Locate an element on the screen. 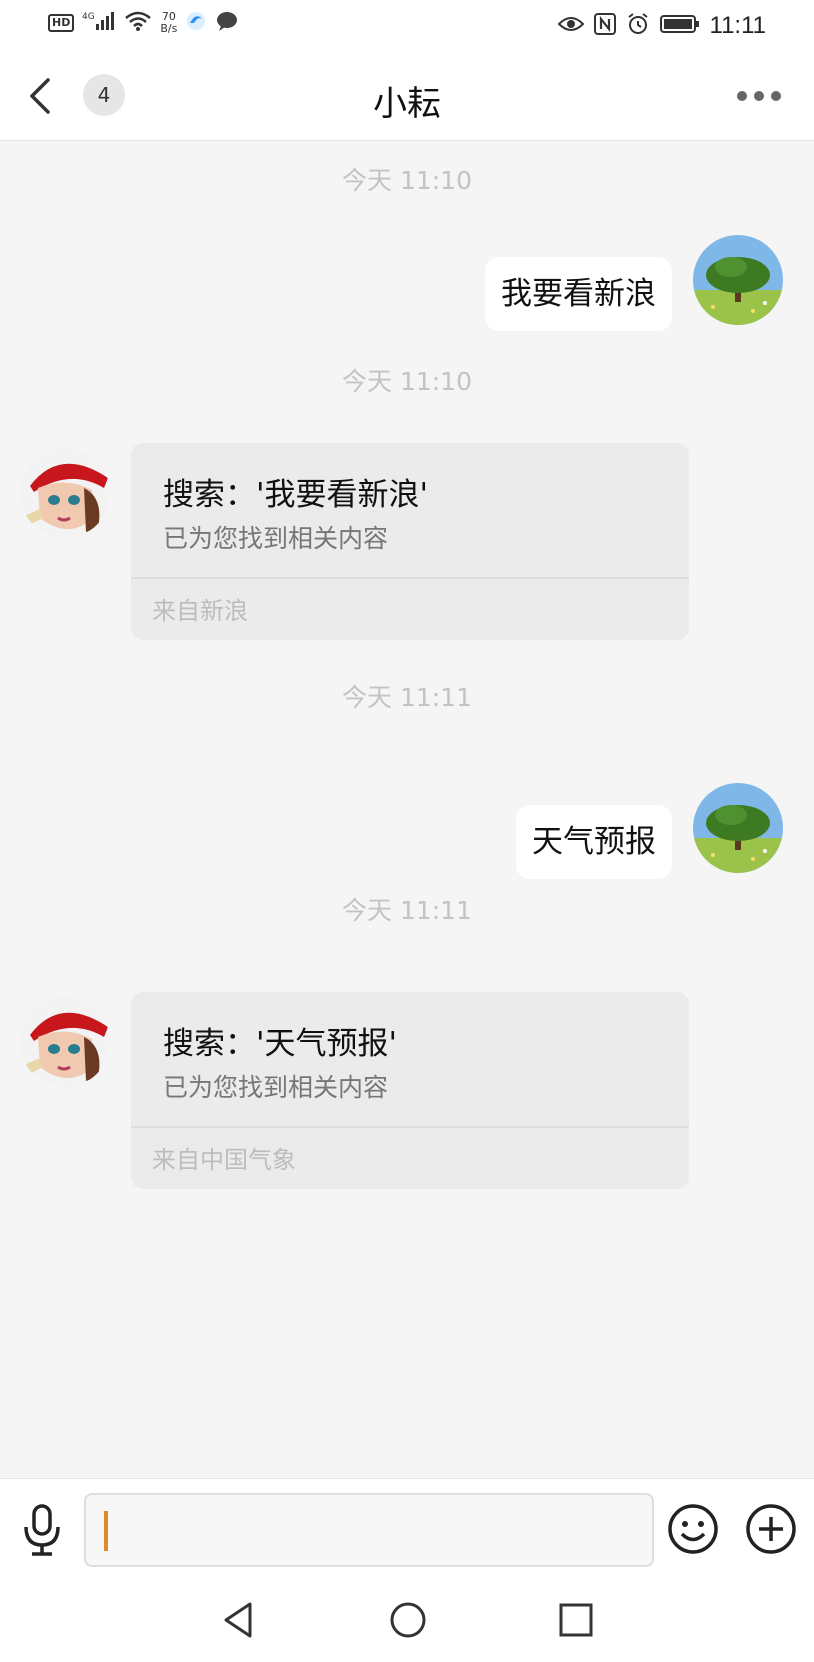 This screenshot has width=814, height=1662. svg-text: 4G is located at coordinates (88, 17).